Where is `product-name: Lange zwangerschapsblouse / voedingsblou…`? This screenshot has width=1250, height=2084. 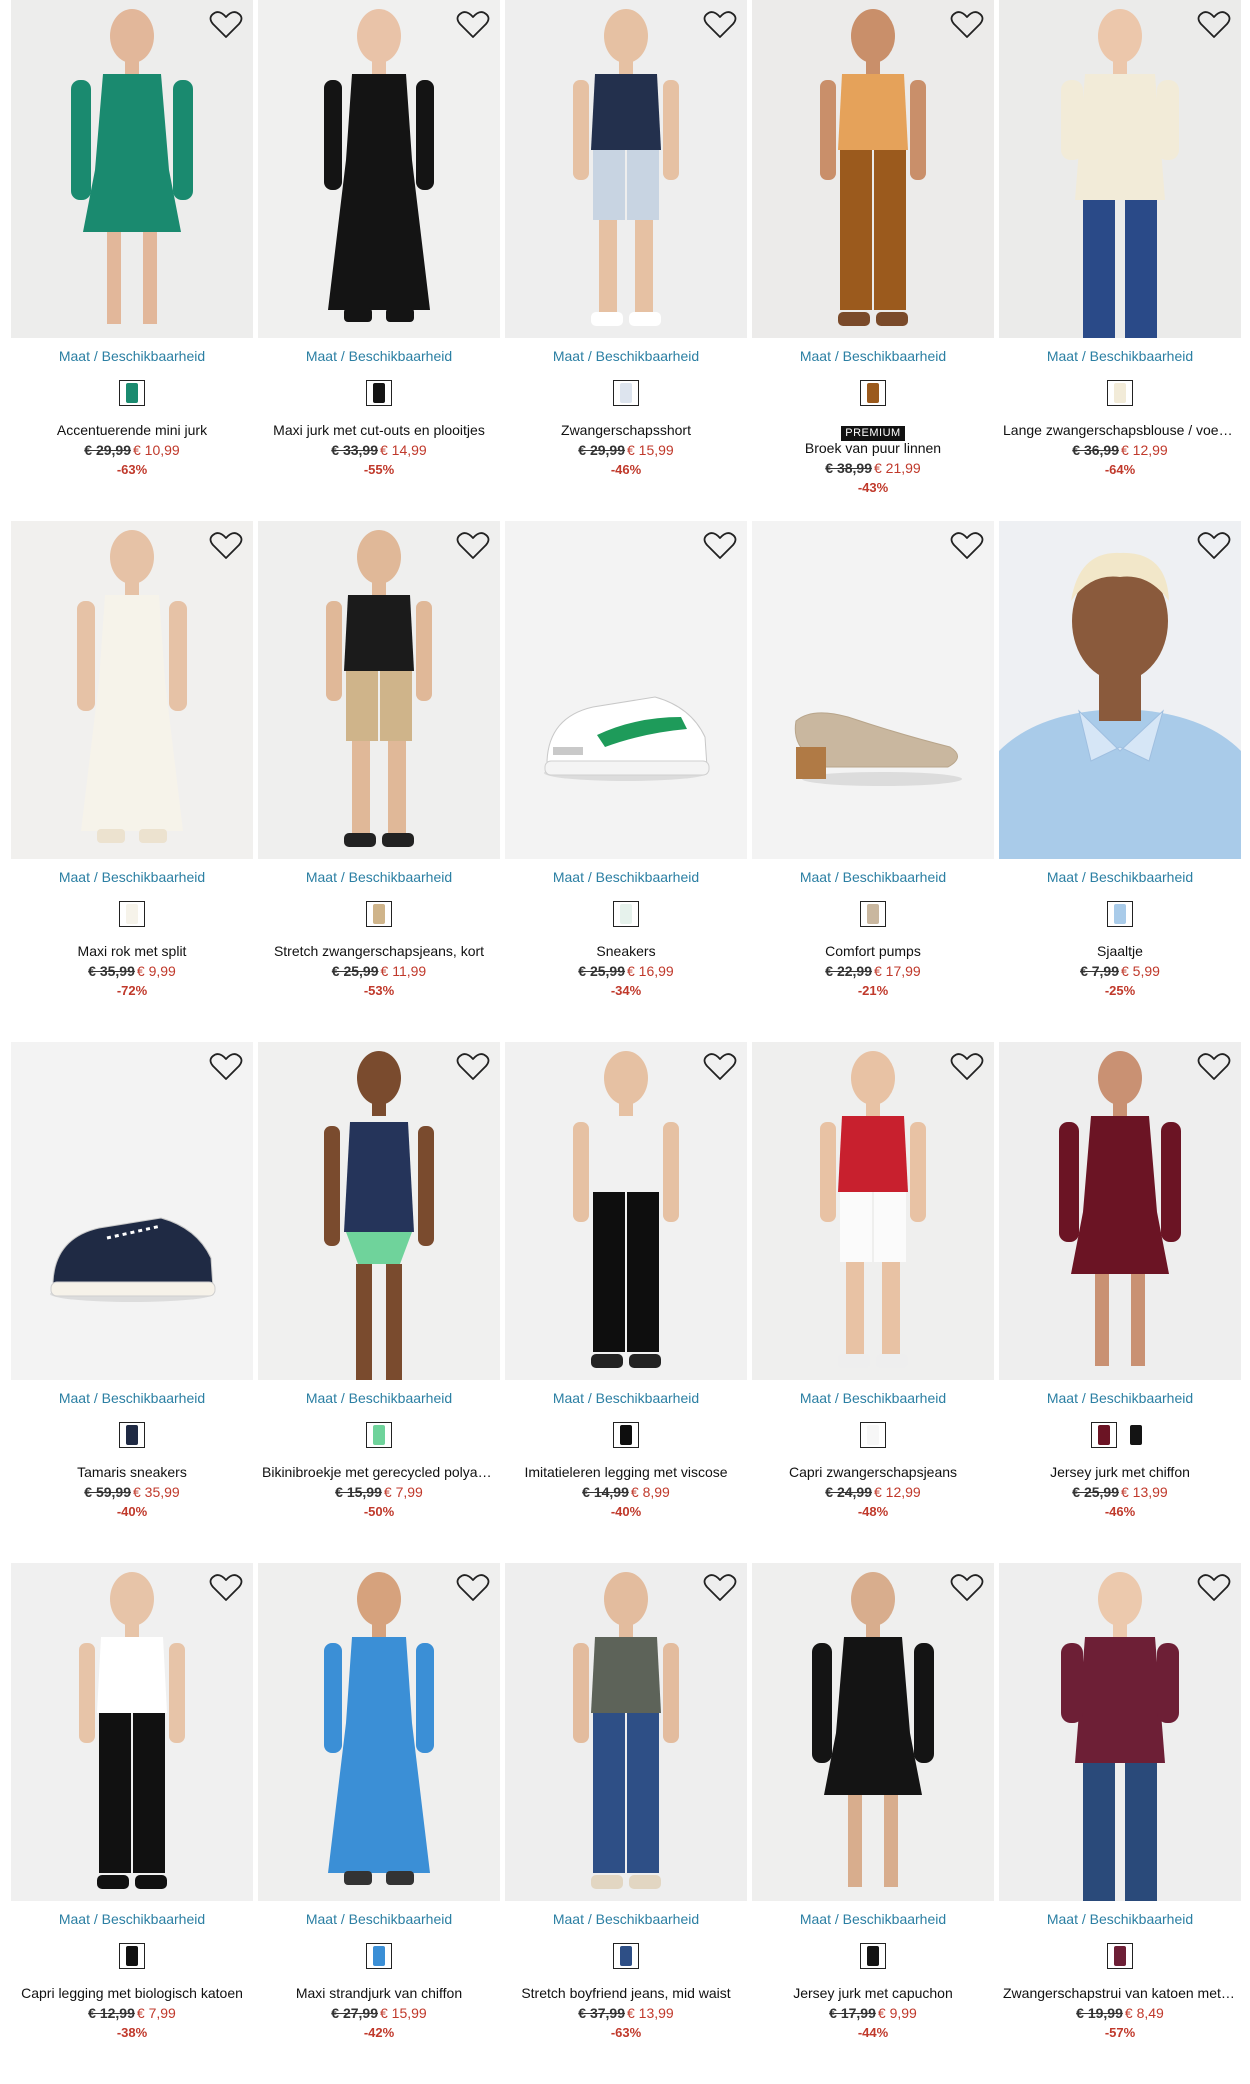
product-name: Lange zwangerschapsblouse / voedingsblou… is located at coordinates (1120, 430).